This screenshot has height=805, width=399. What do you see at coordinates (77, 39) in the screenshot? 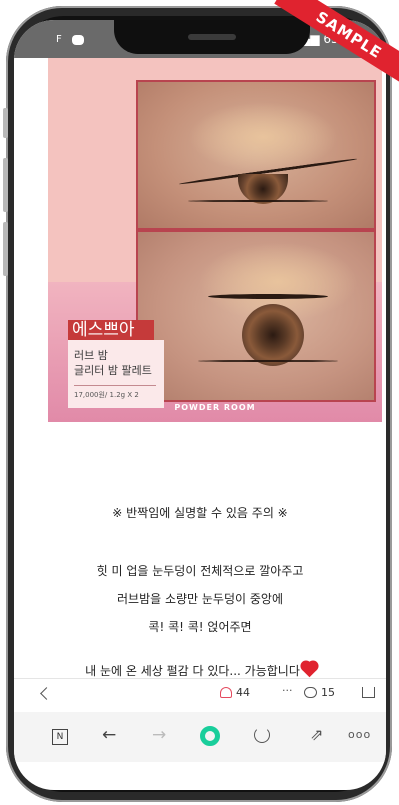
I see `chat-notification-icon` at bounding box center [77, 39].